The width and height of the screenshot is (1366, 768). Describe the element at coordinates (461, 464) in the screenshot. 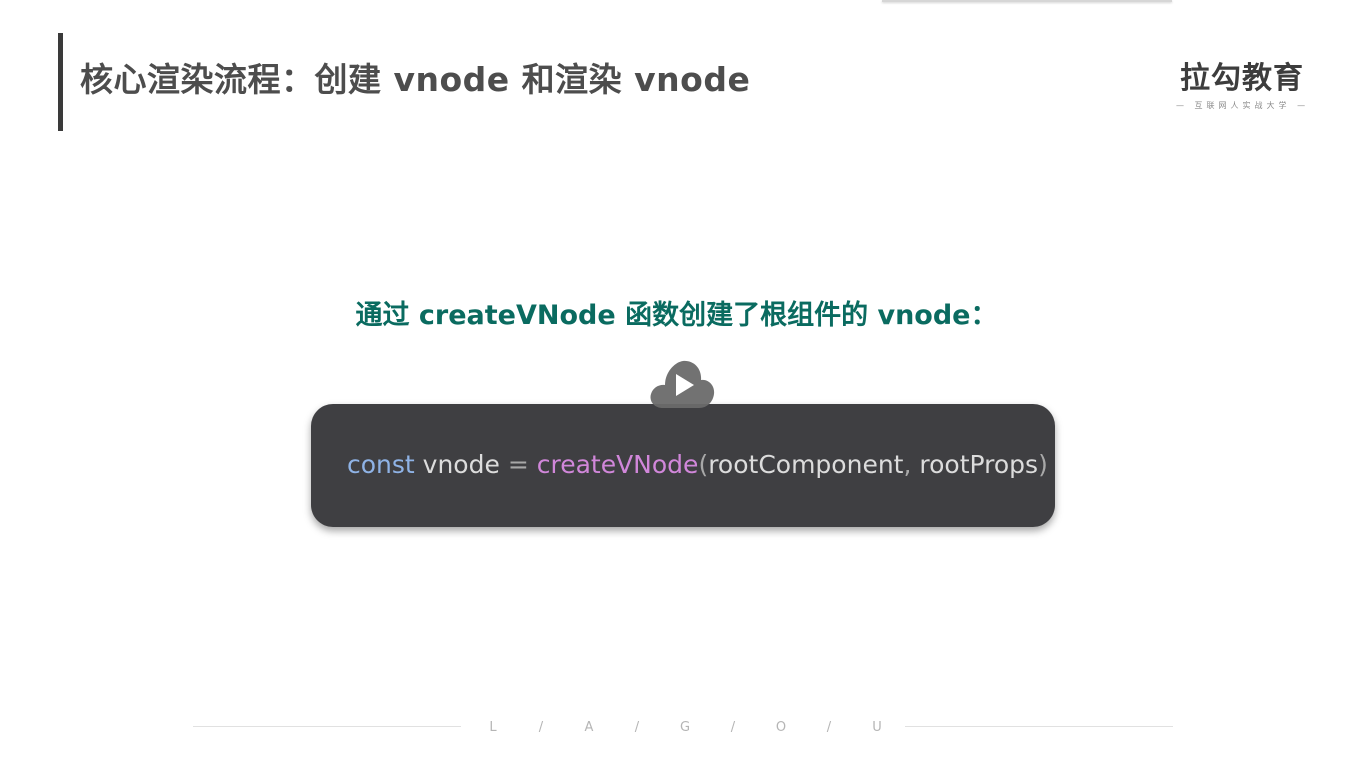

I see `code-variable: vnode` at that location.